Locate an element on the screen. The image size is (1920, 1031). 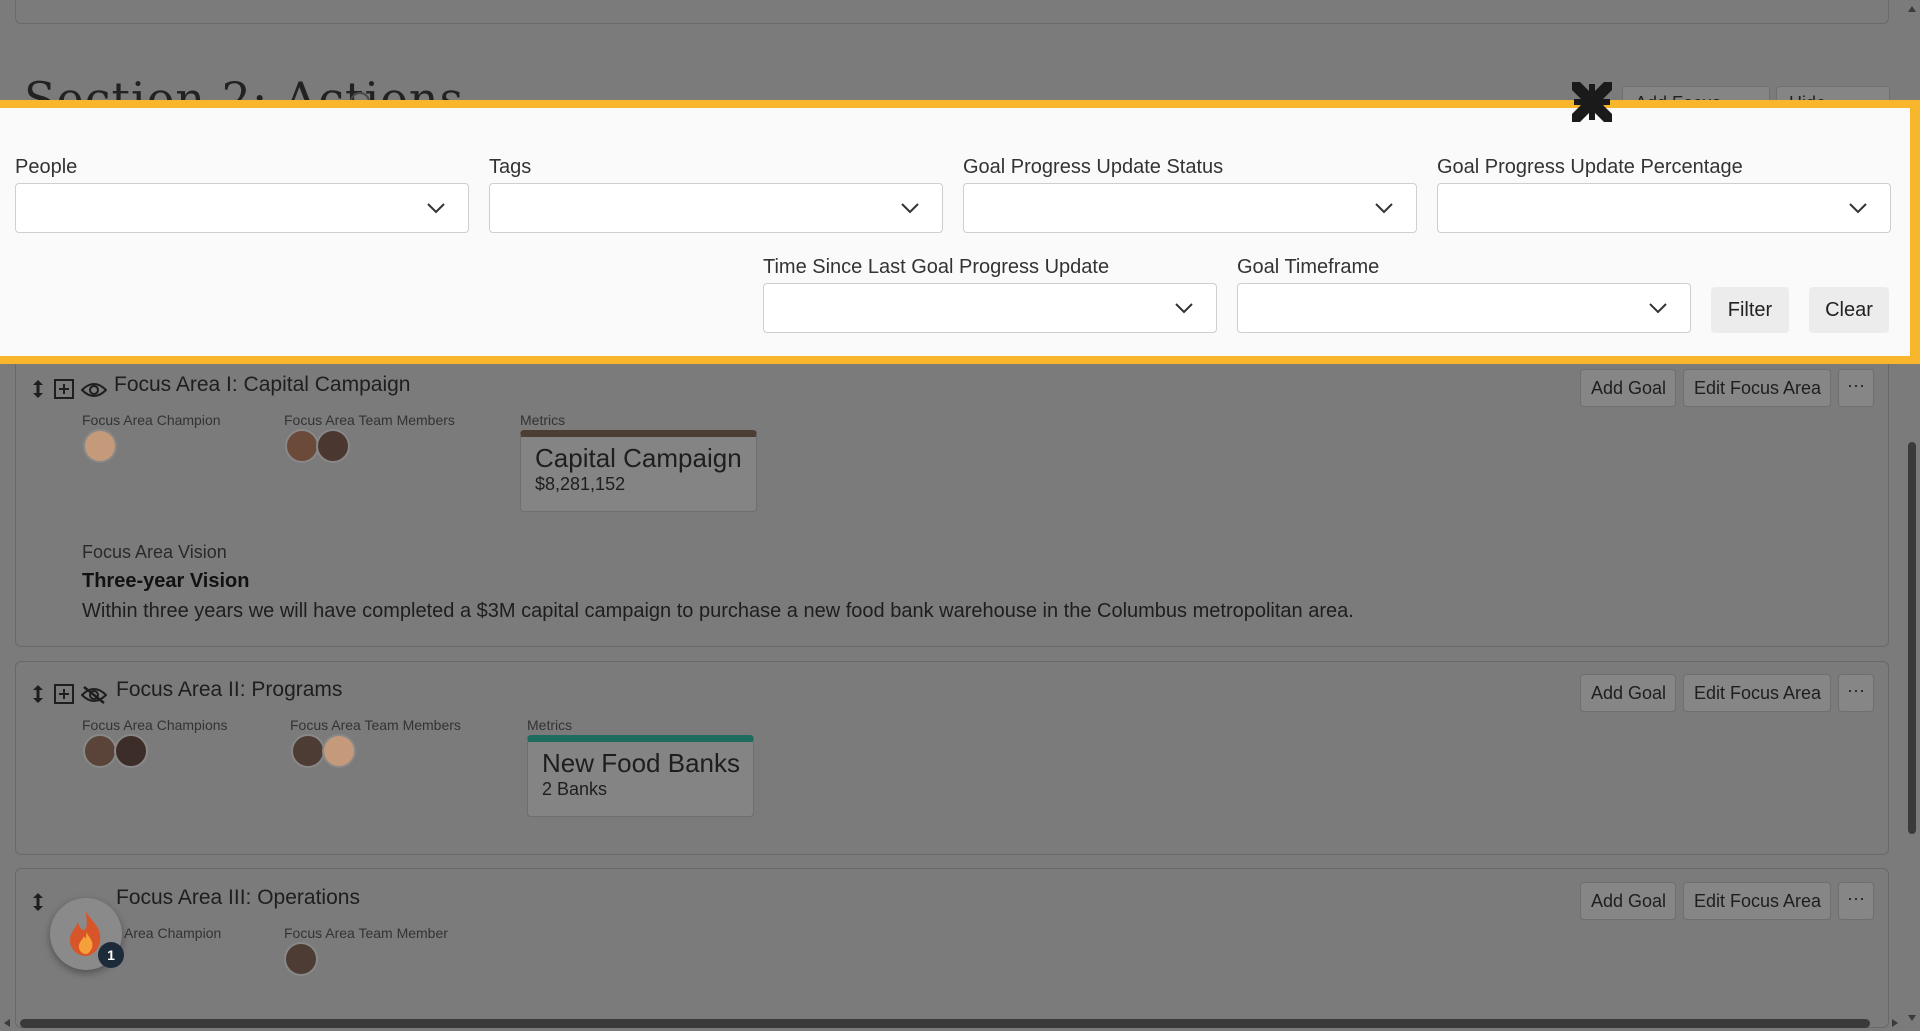
goal-timeframe-label: Goal Timeframe is located at coordinates (1308, 267).